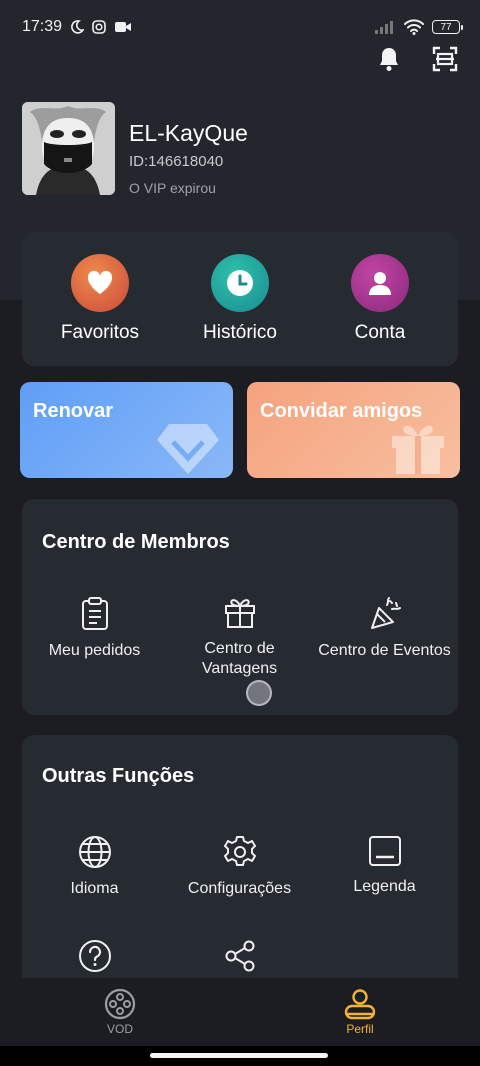  What do you see at coordinates (239, 638) in the screenshot?
I see `benefits-center-button: Centro de Vantagens` at bounding box center [239, 638].